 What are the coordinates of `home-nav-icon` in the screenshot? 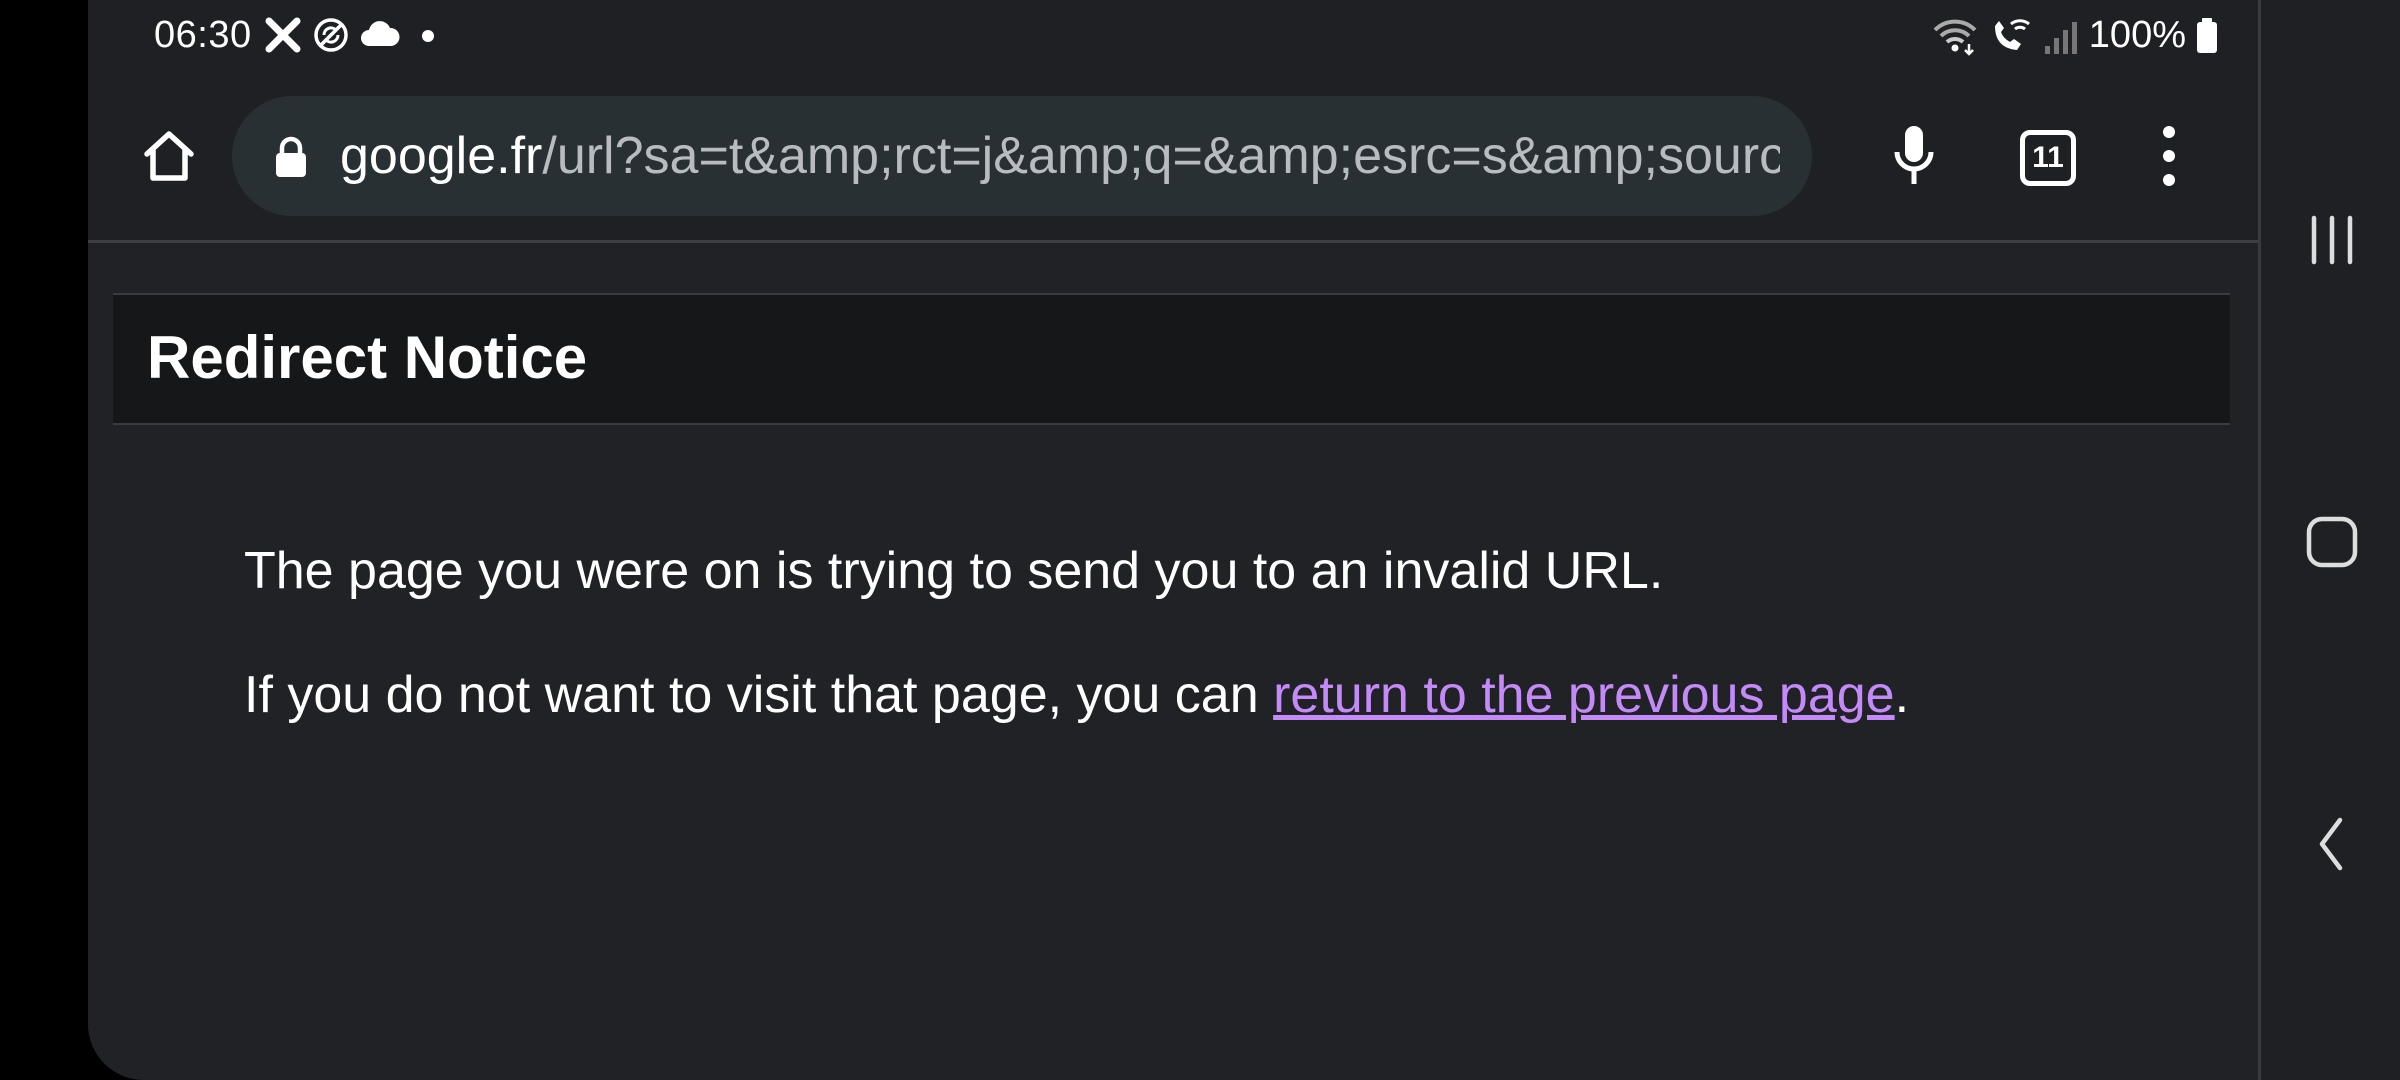 It's located at (2332, 542).